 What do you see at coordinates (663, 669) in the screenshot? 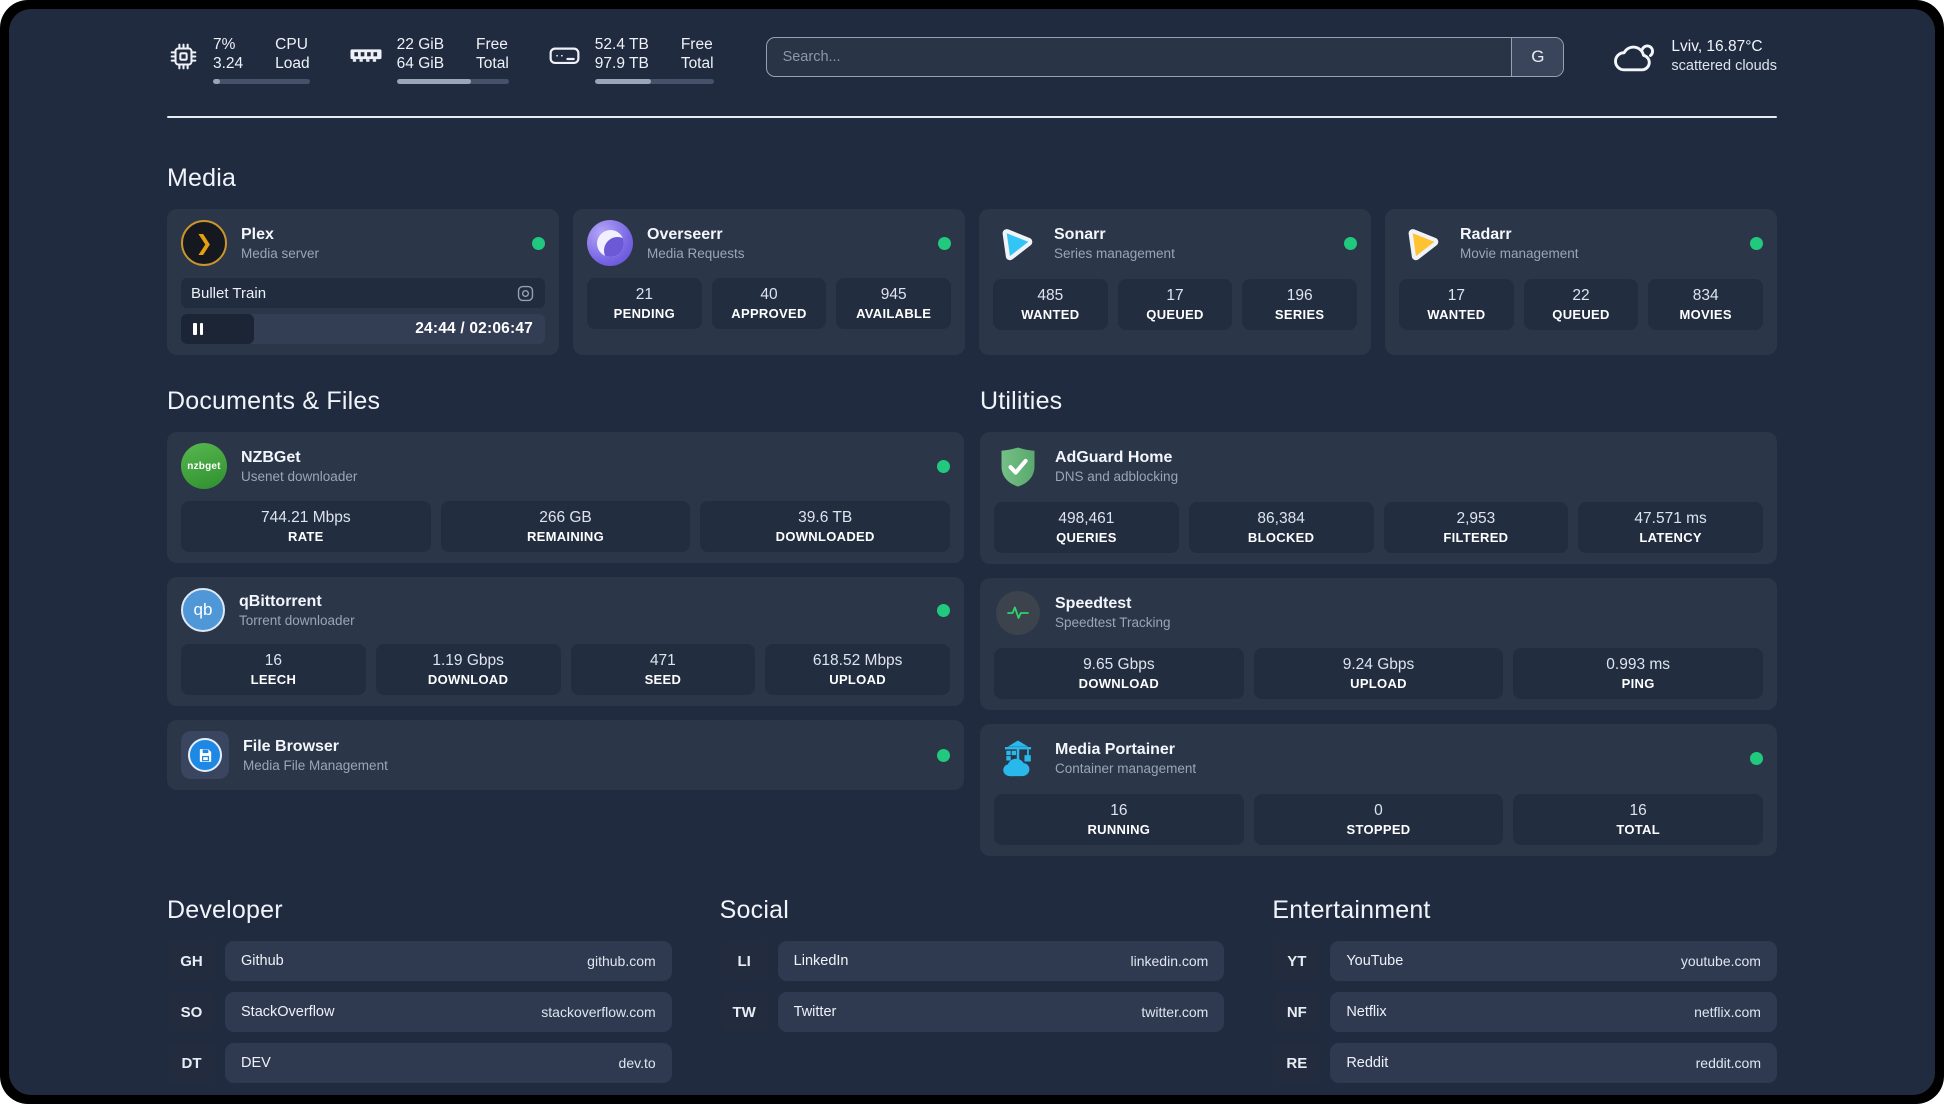
I see `stat-seed: 471 SEED` at bounding box center [663, 669].